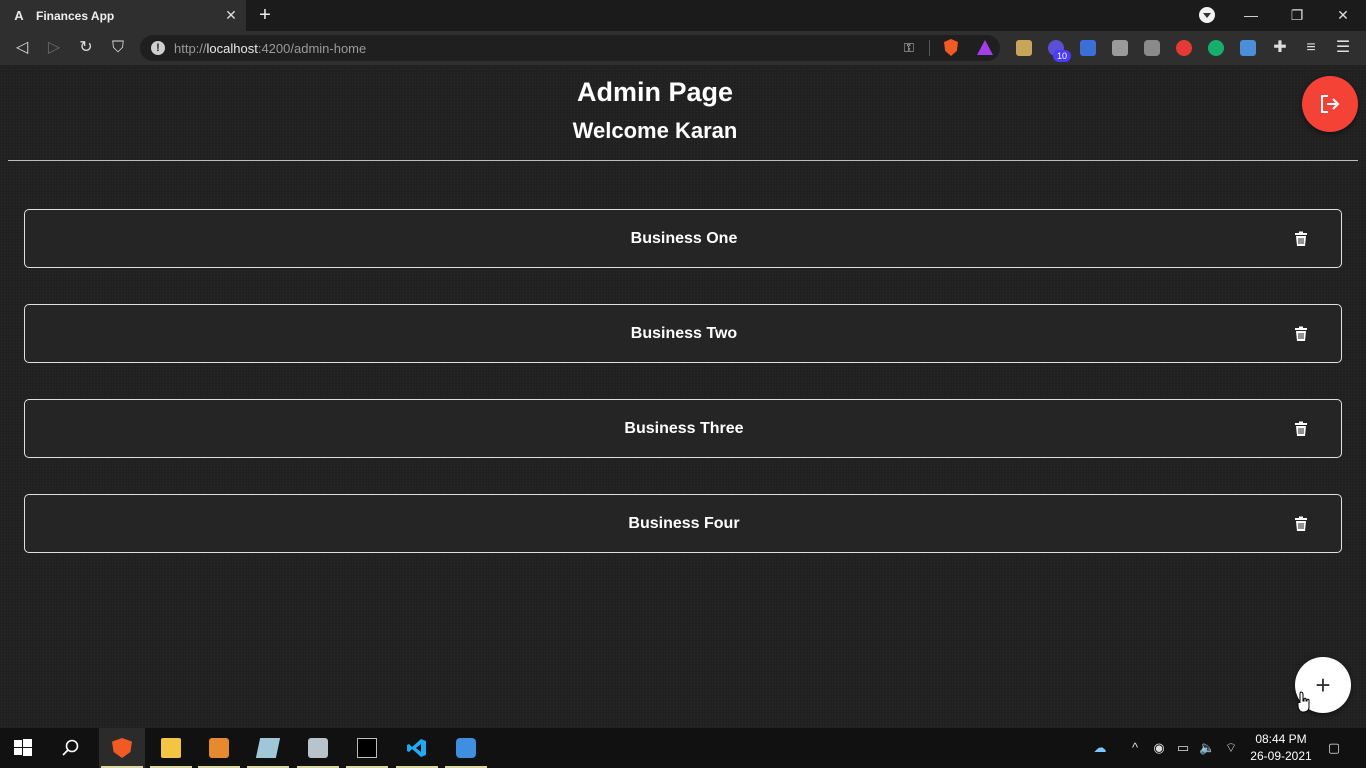 The height and width of the screenshot is (768, 1366). I want to click on taskbar-clock: 08:44 PM 26-09-2021, so click(1281, 748).